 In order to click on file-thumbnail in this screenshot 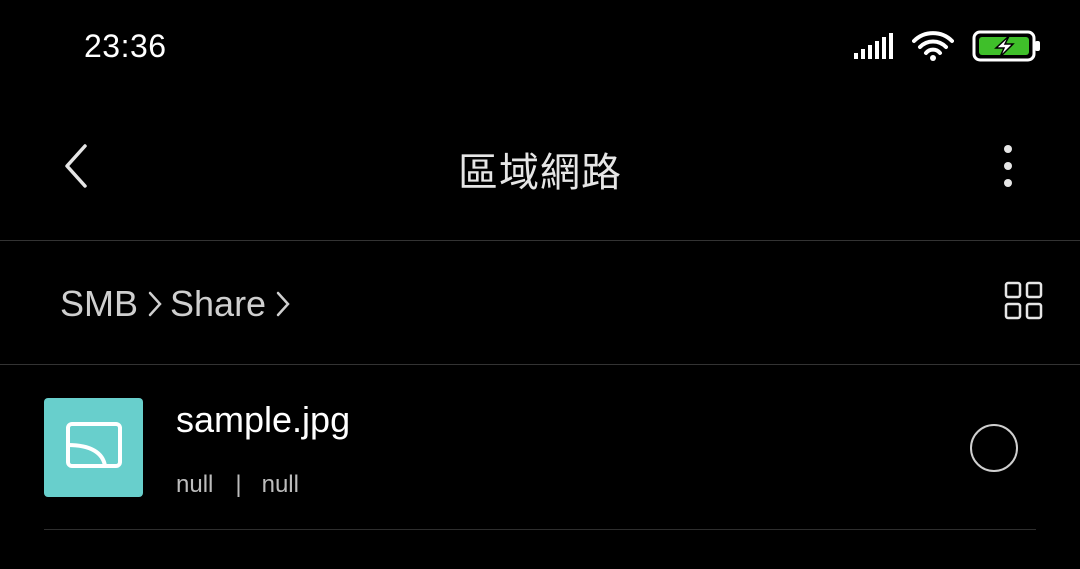, I will do `click(93, 447)`.